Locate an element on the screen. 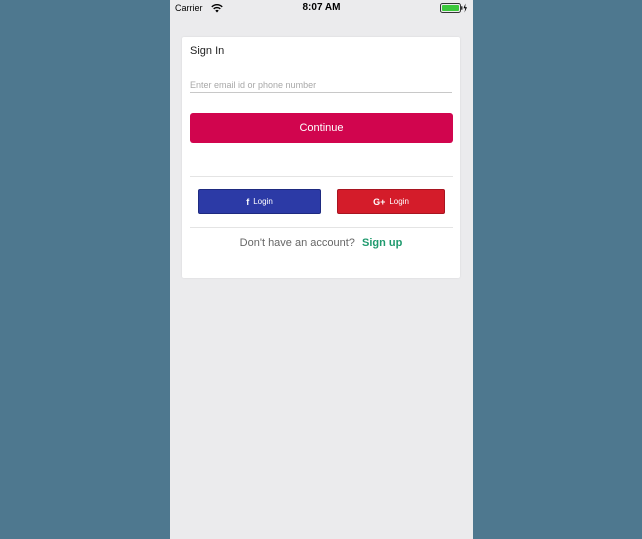 The height and width of the screenshot is (539, 642). facebook-icon: f is located at coordinates (248, 201).